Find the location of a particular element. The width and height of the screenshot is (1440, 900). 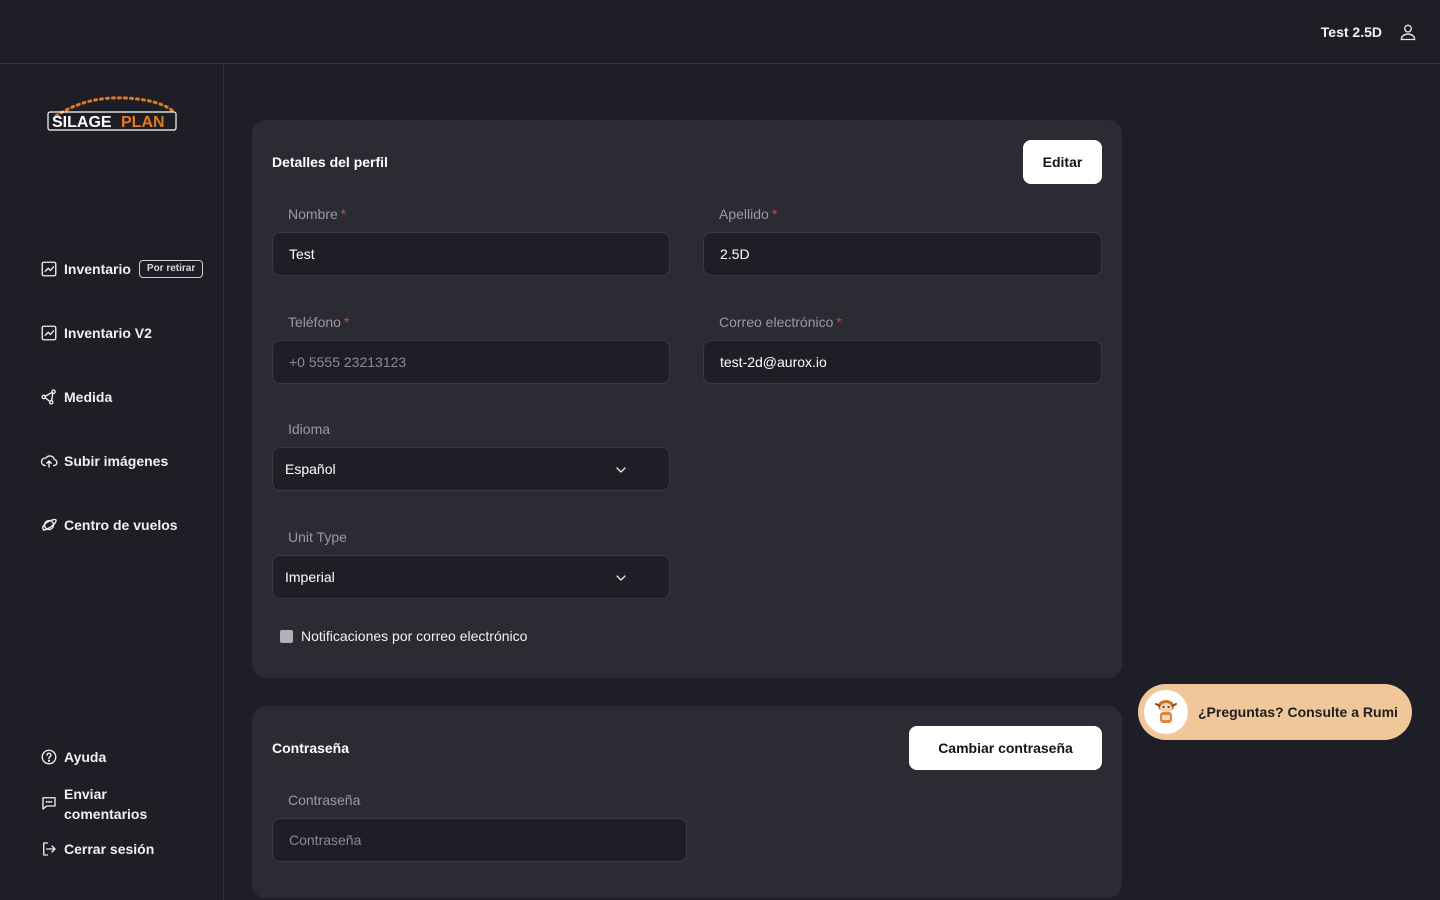

phone-label: Teléfono * is located at coordinates (319, 322).